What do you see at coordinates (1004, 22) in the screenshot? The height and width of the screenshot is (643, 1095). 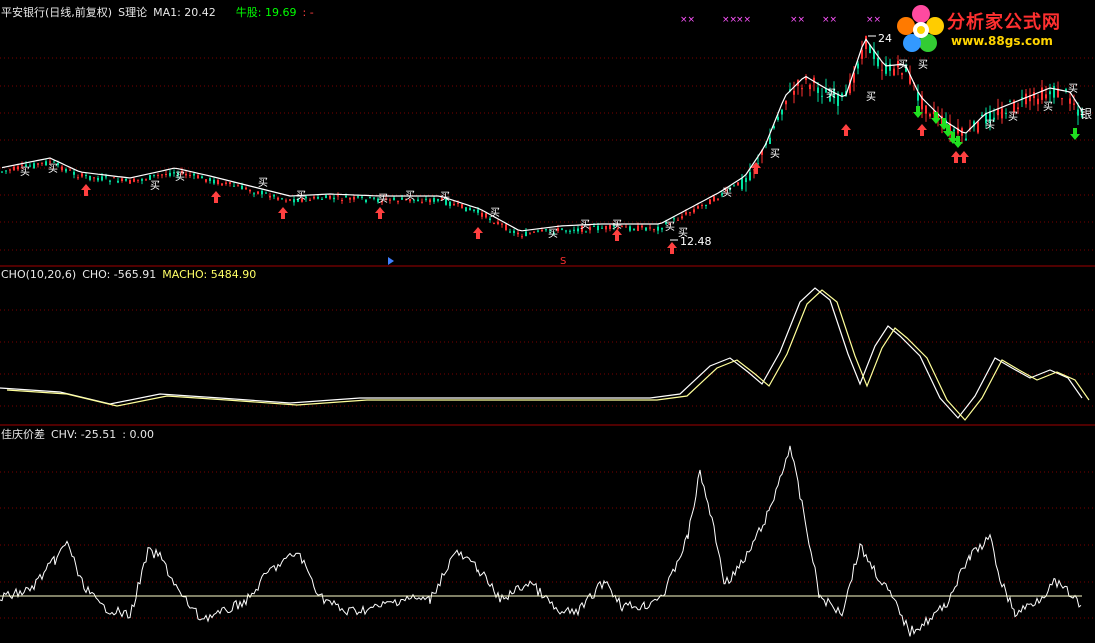 I see `logo-name: 分析家公式网` at bounding box center [1004, 22].